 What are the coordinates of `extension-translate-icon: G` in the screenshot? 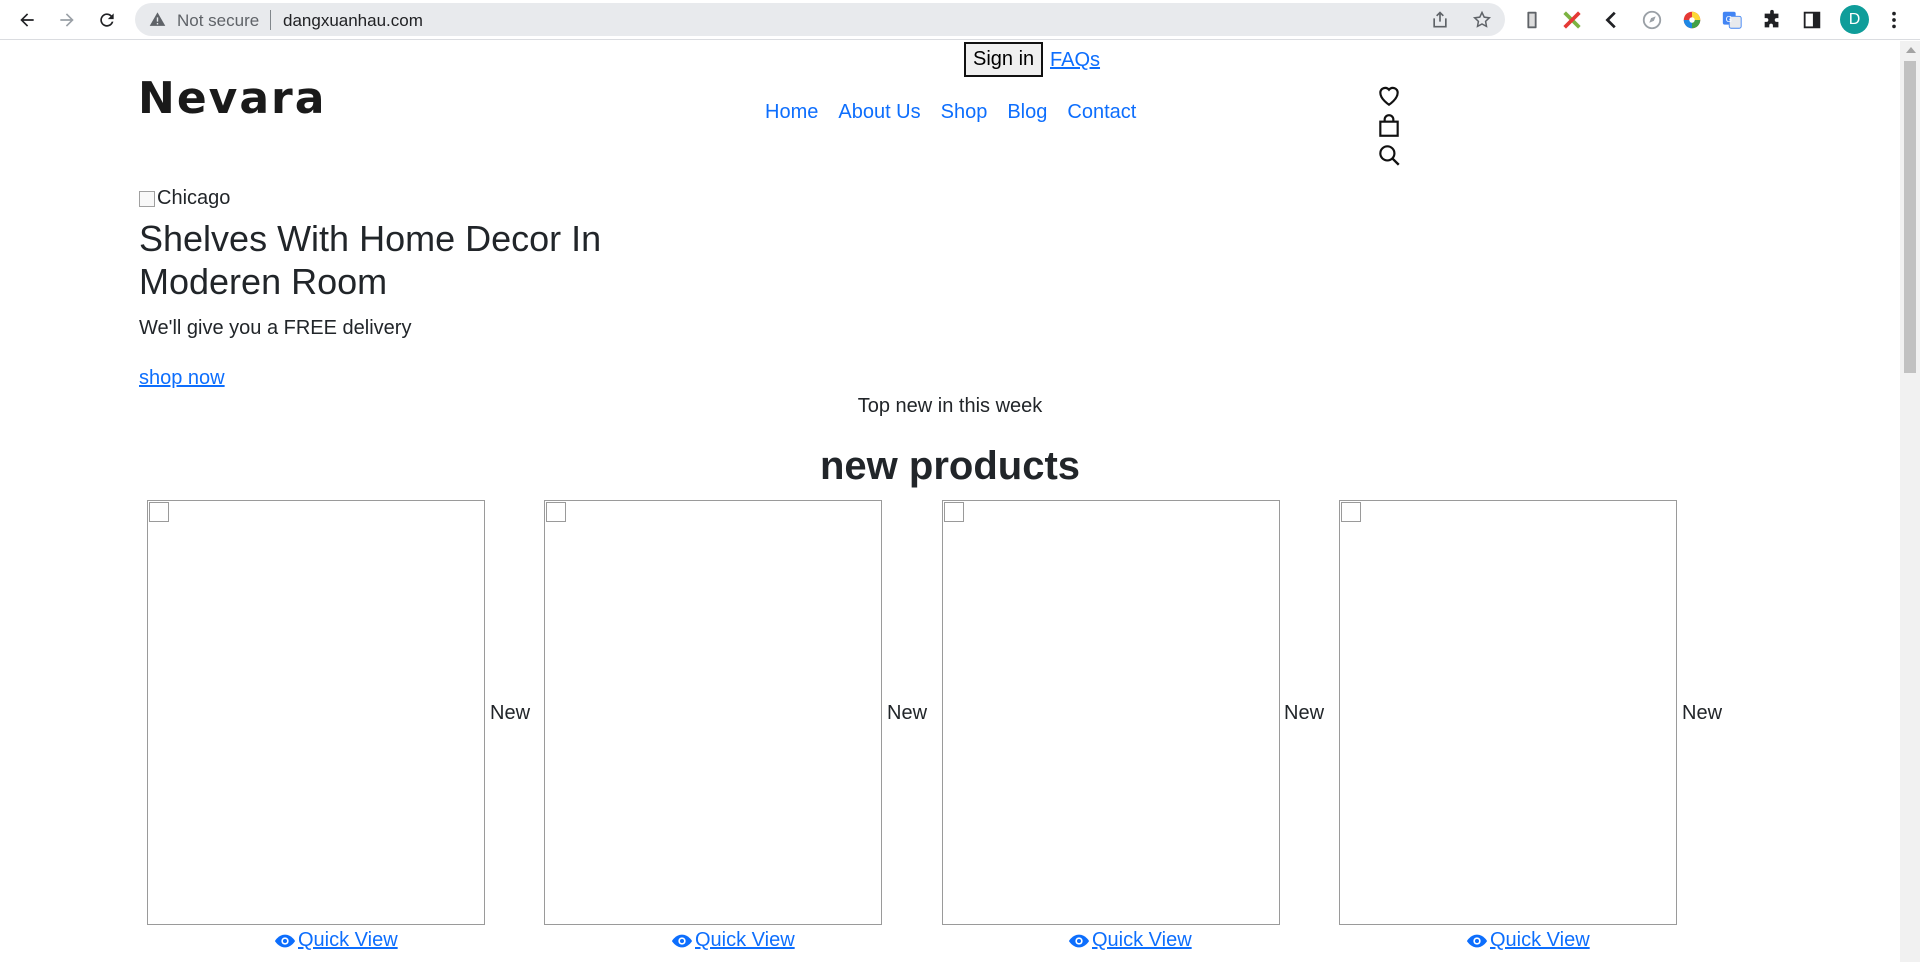 It's located at (1732, 20).